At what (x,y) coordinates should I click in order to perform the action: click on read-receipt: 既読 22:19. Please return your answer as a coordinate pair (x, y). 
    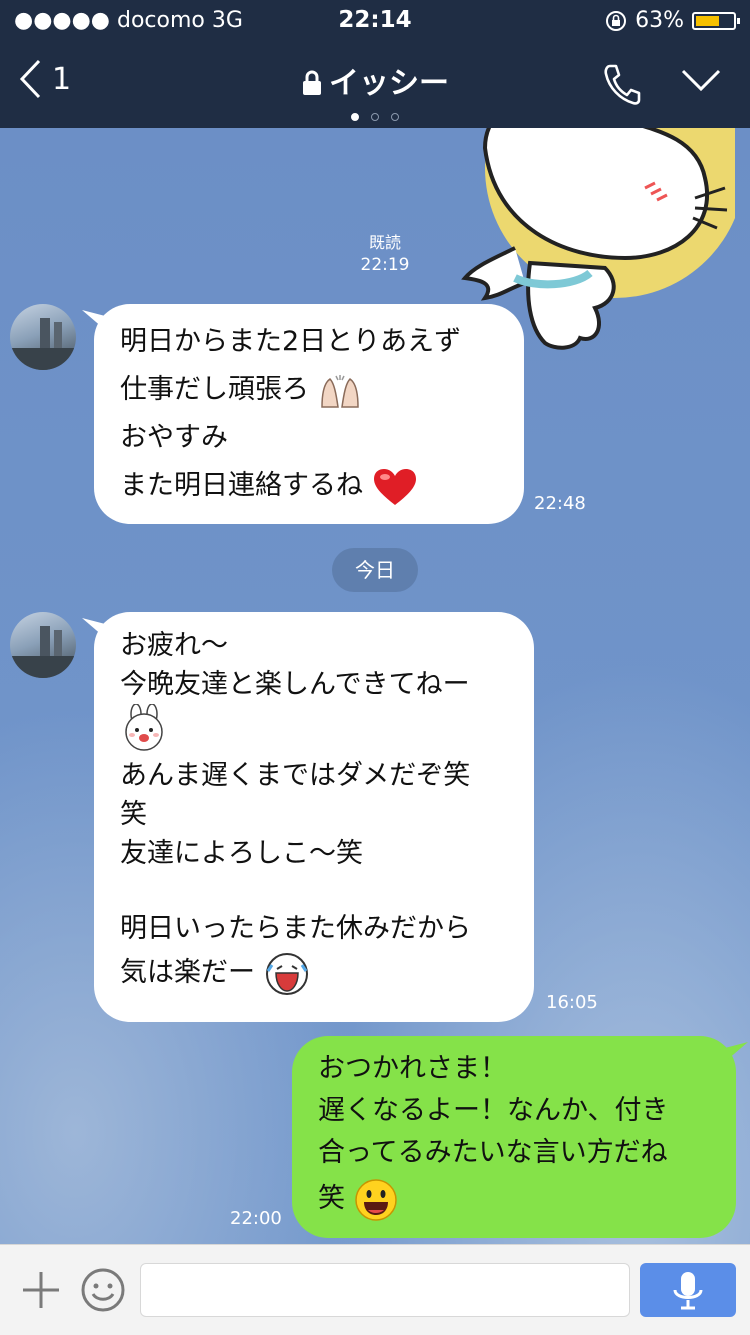
    Looking at the image, I should click on (385, 254).